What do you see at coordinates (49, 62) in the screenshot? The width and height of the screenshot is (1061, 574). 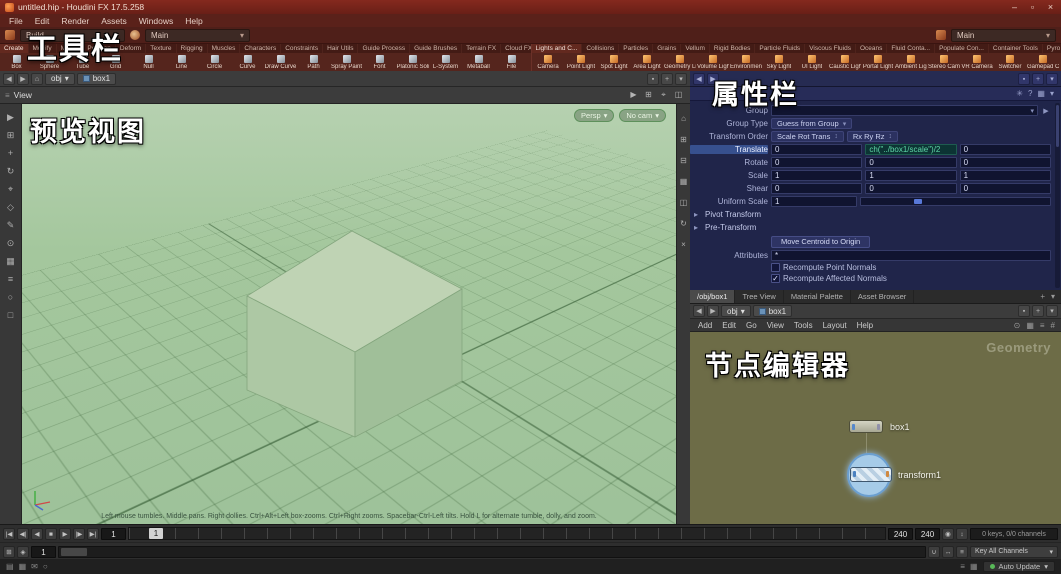 I see `shelf-tool: Sphere` at bounding box center [49, 62].